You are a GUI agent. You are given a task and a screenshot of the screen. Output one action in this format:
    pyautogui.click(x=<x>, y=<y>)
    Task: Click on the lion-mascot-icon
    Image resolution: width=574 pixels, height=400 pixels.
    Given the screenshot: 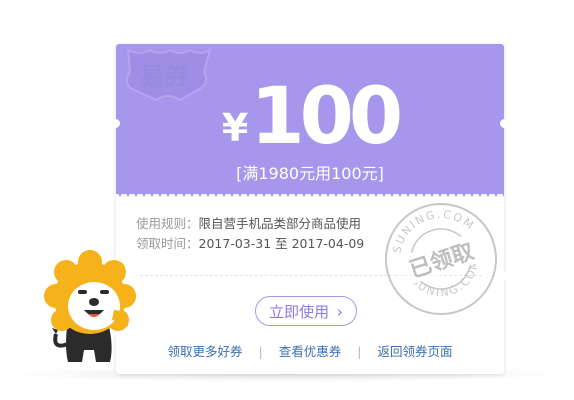 What is the action you would take?
    pyautogui.click(x=90, y=306)
    